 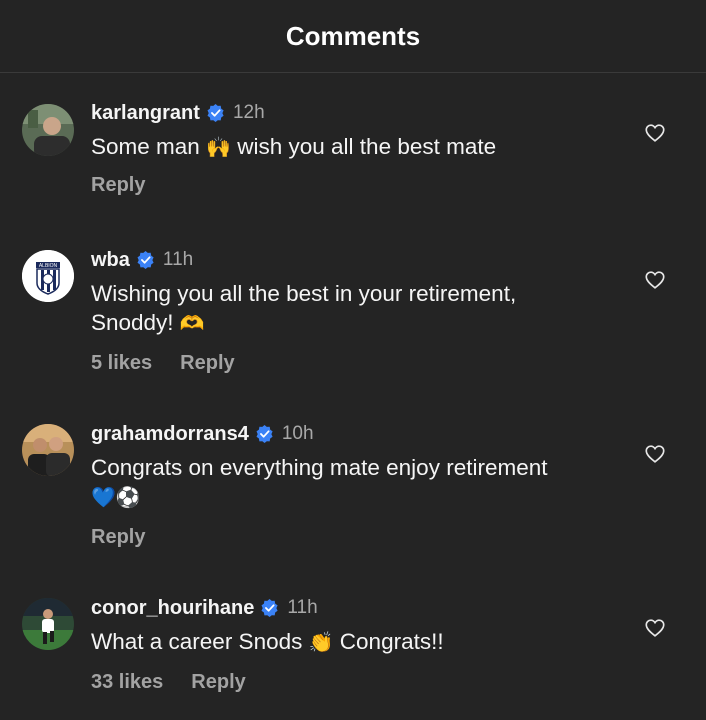 What do you see at coordinates (294, 146) in the screenshot?
I see `comment-text: Some man 🙌 wish you all the best mate` at bounding box center [294, 146].